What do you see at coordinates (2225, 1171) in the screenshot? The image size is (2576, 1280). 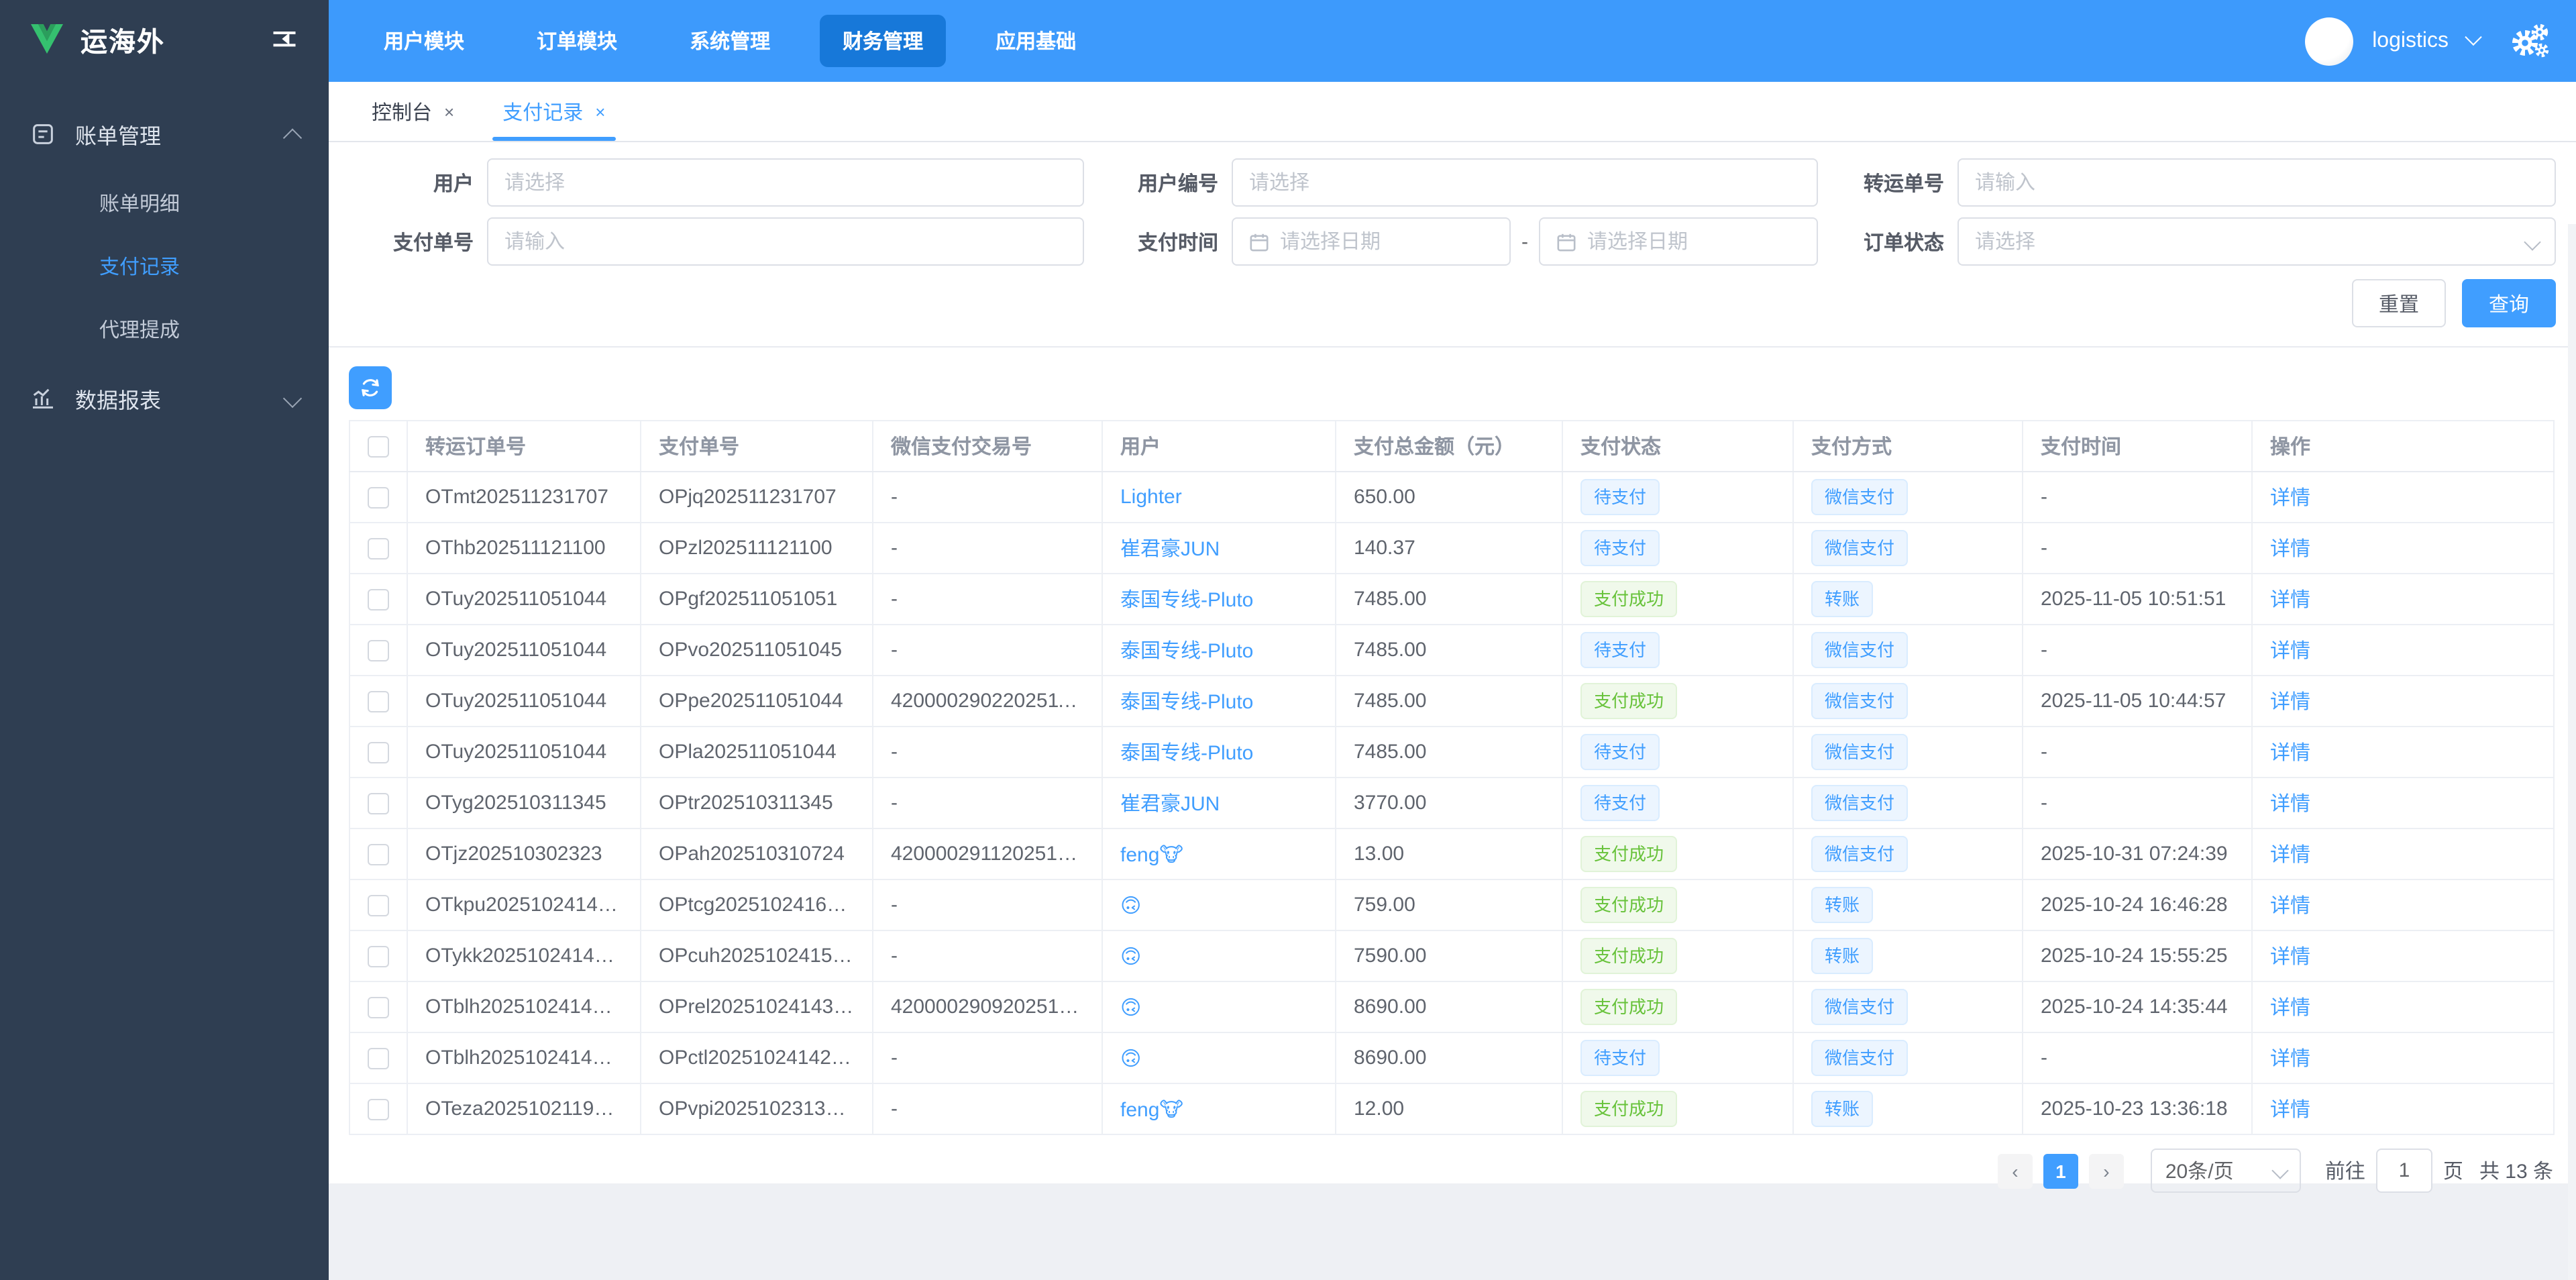 I see `page-size-select: 20条/页` at bounding box center [2225, 1171].